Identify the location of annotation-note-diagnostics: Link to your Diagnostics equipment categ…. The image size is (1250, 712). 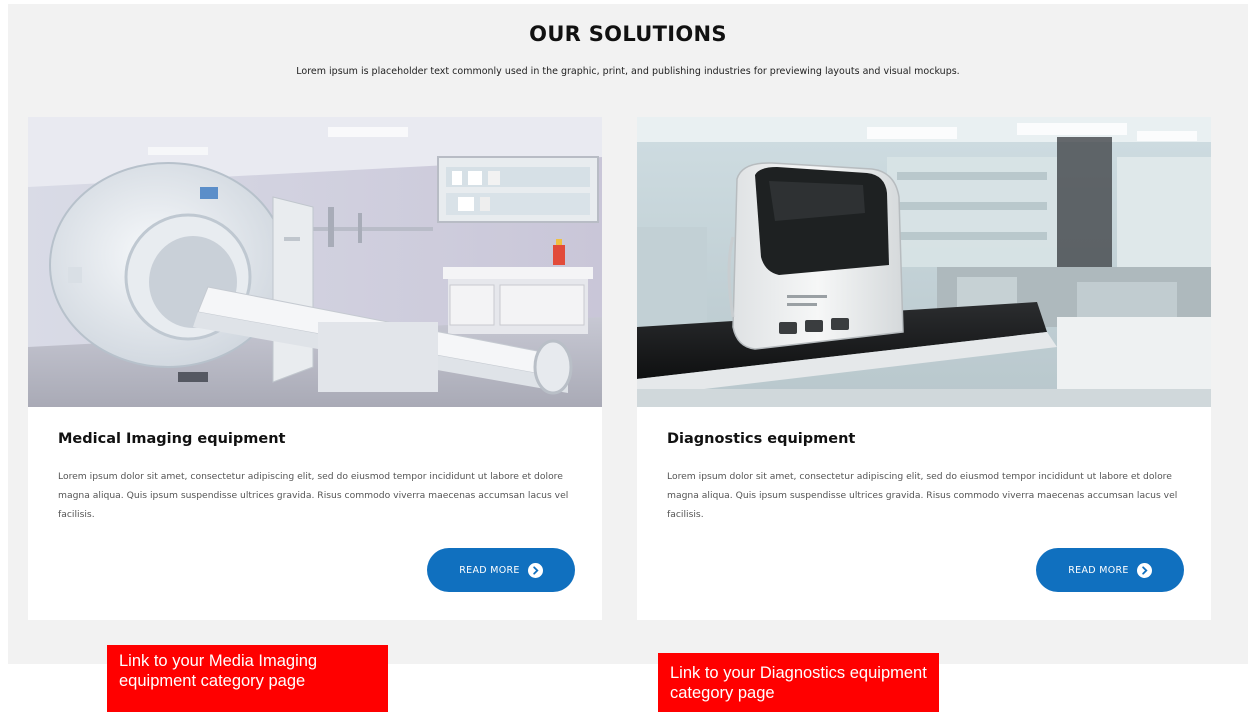
(798, 682).